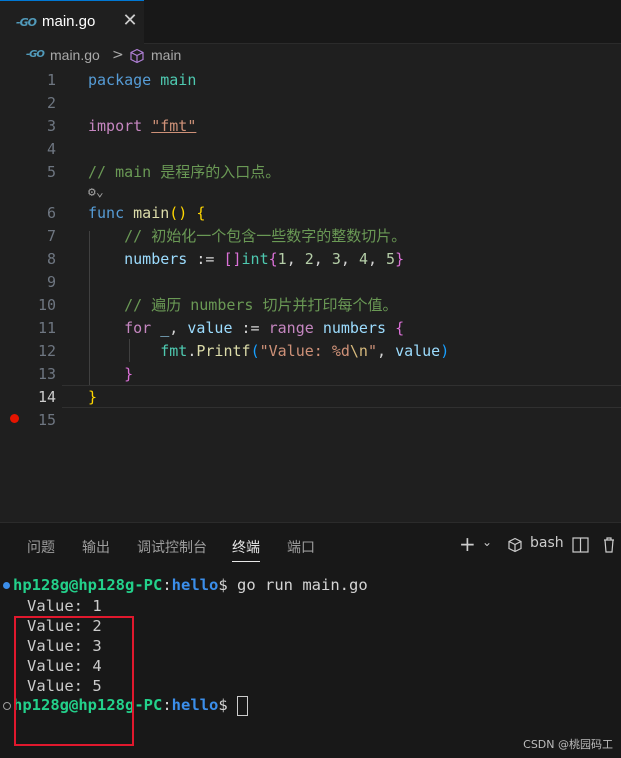 The height and width of the screenshot is (758, 621). What do you see at coordinates (310, 420) in the screenshot?
I see `code-line: 15` at bounding box center [310, 420].